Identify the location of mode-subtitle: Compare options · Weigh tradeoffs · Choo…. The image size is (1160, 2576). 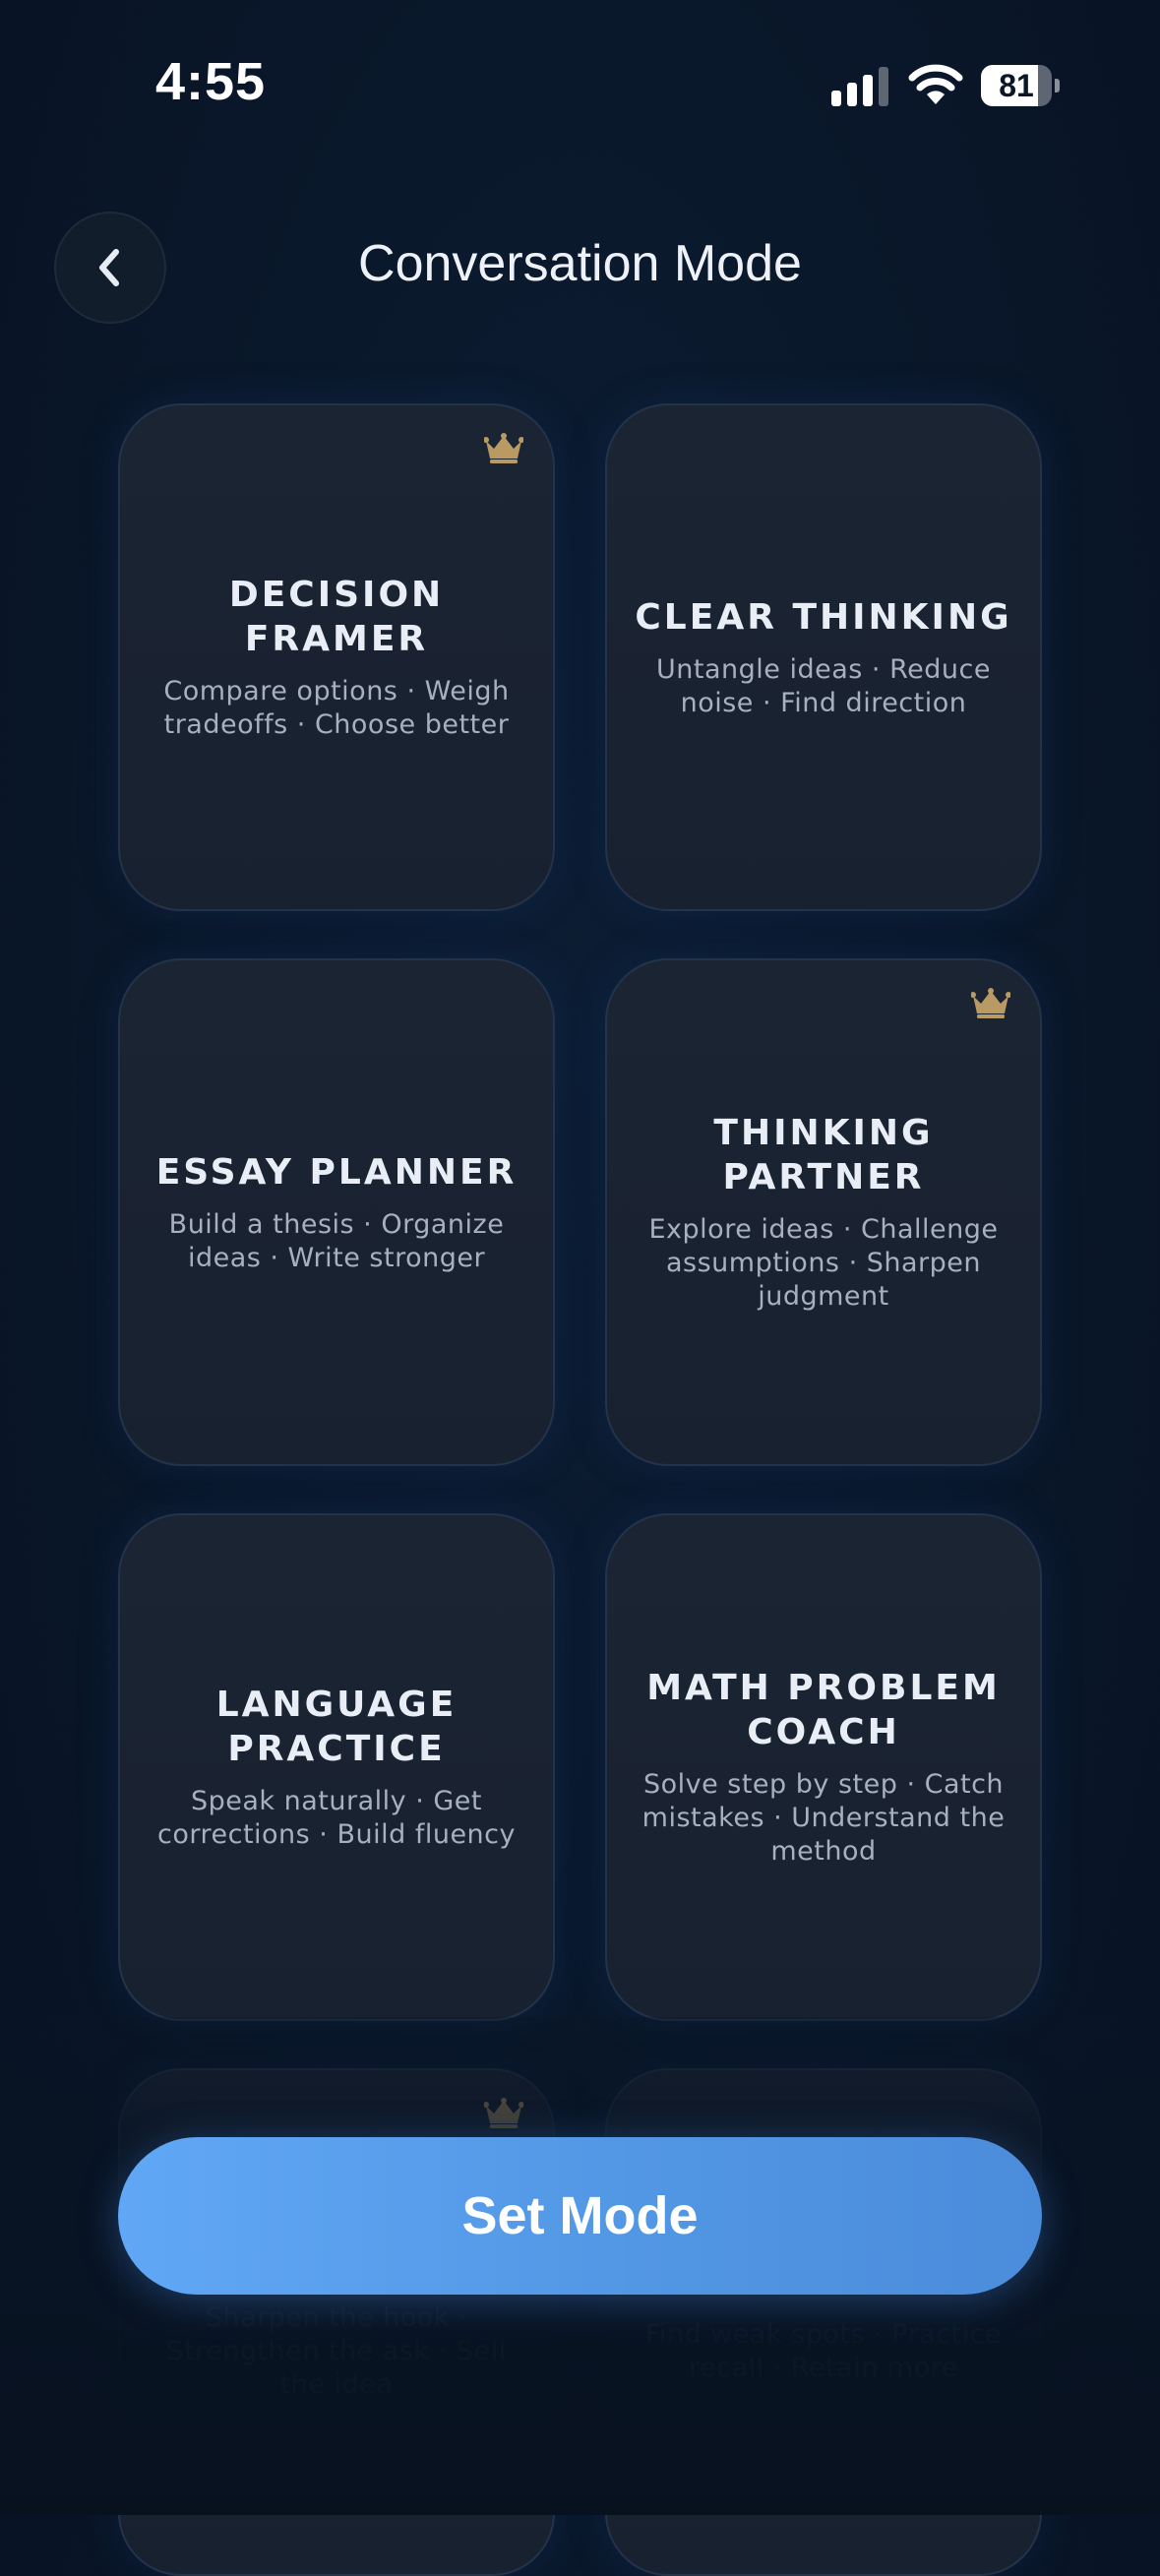
(336, 708).